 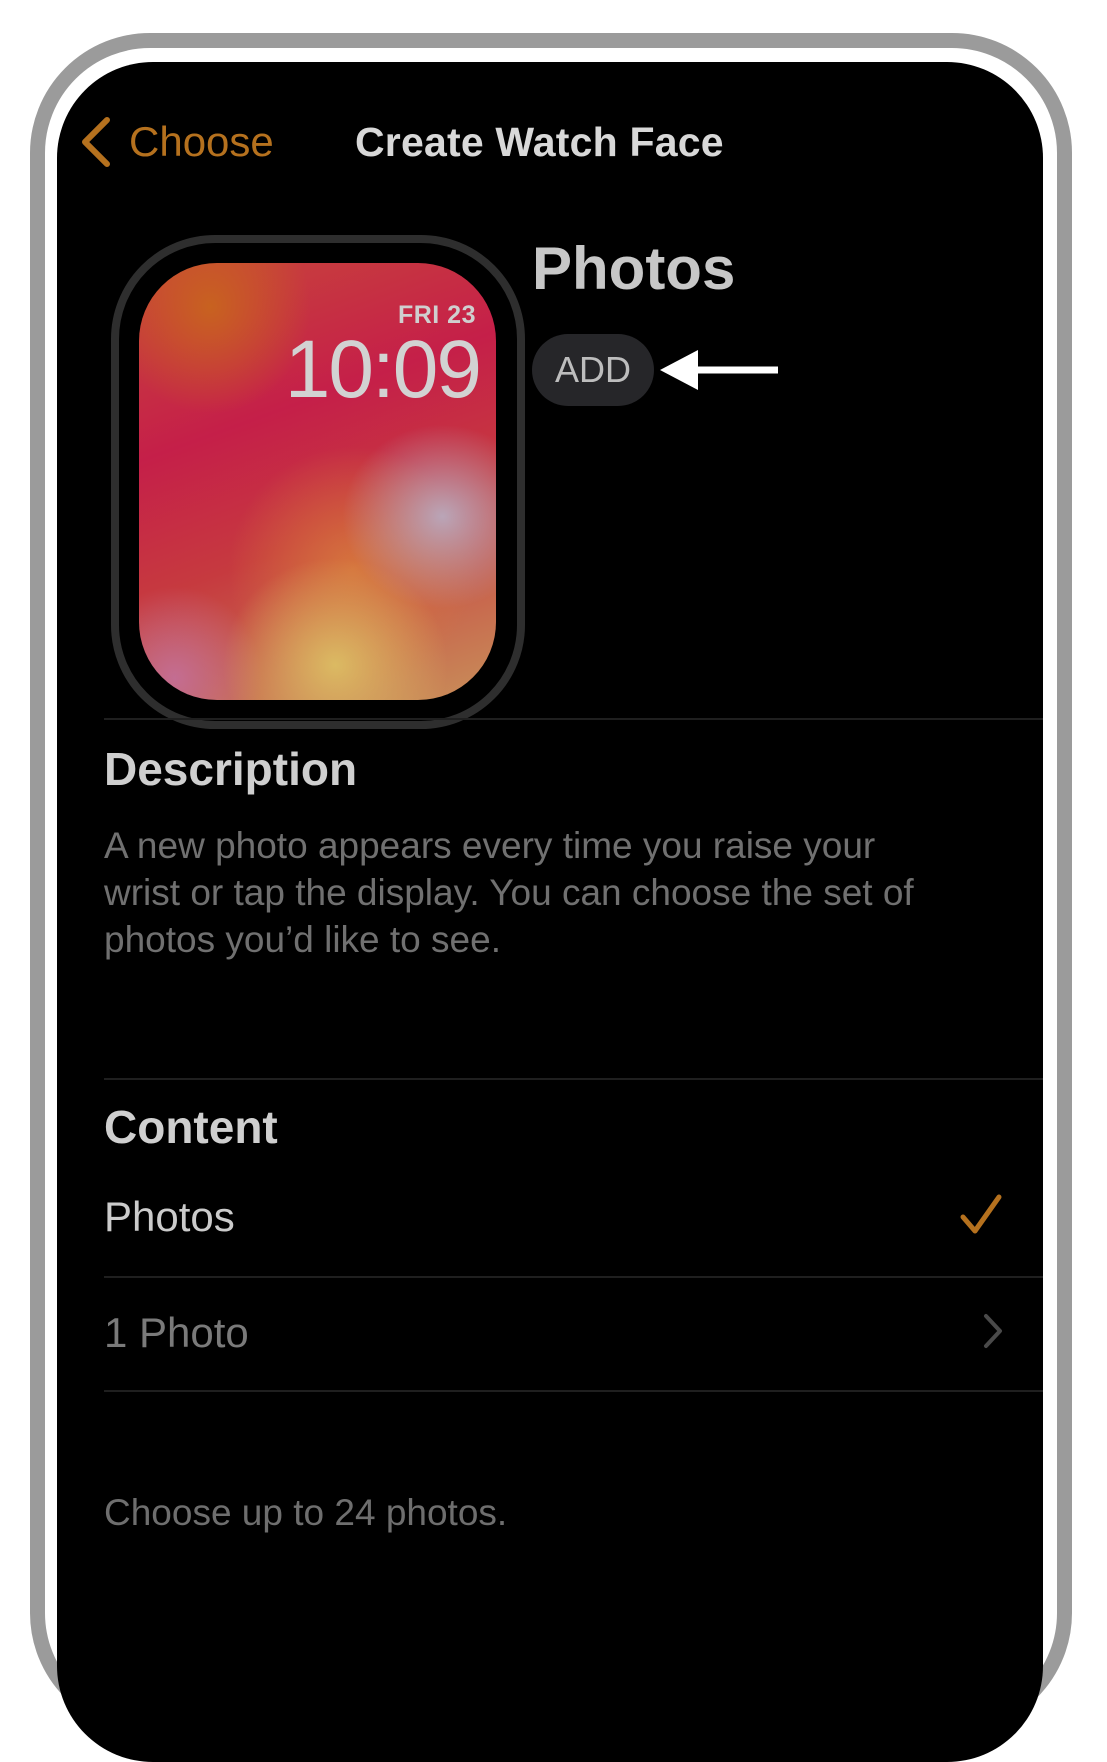 I want to click on page-title: Create Watch Face, so click(x=539, y=141).